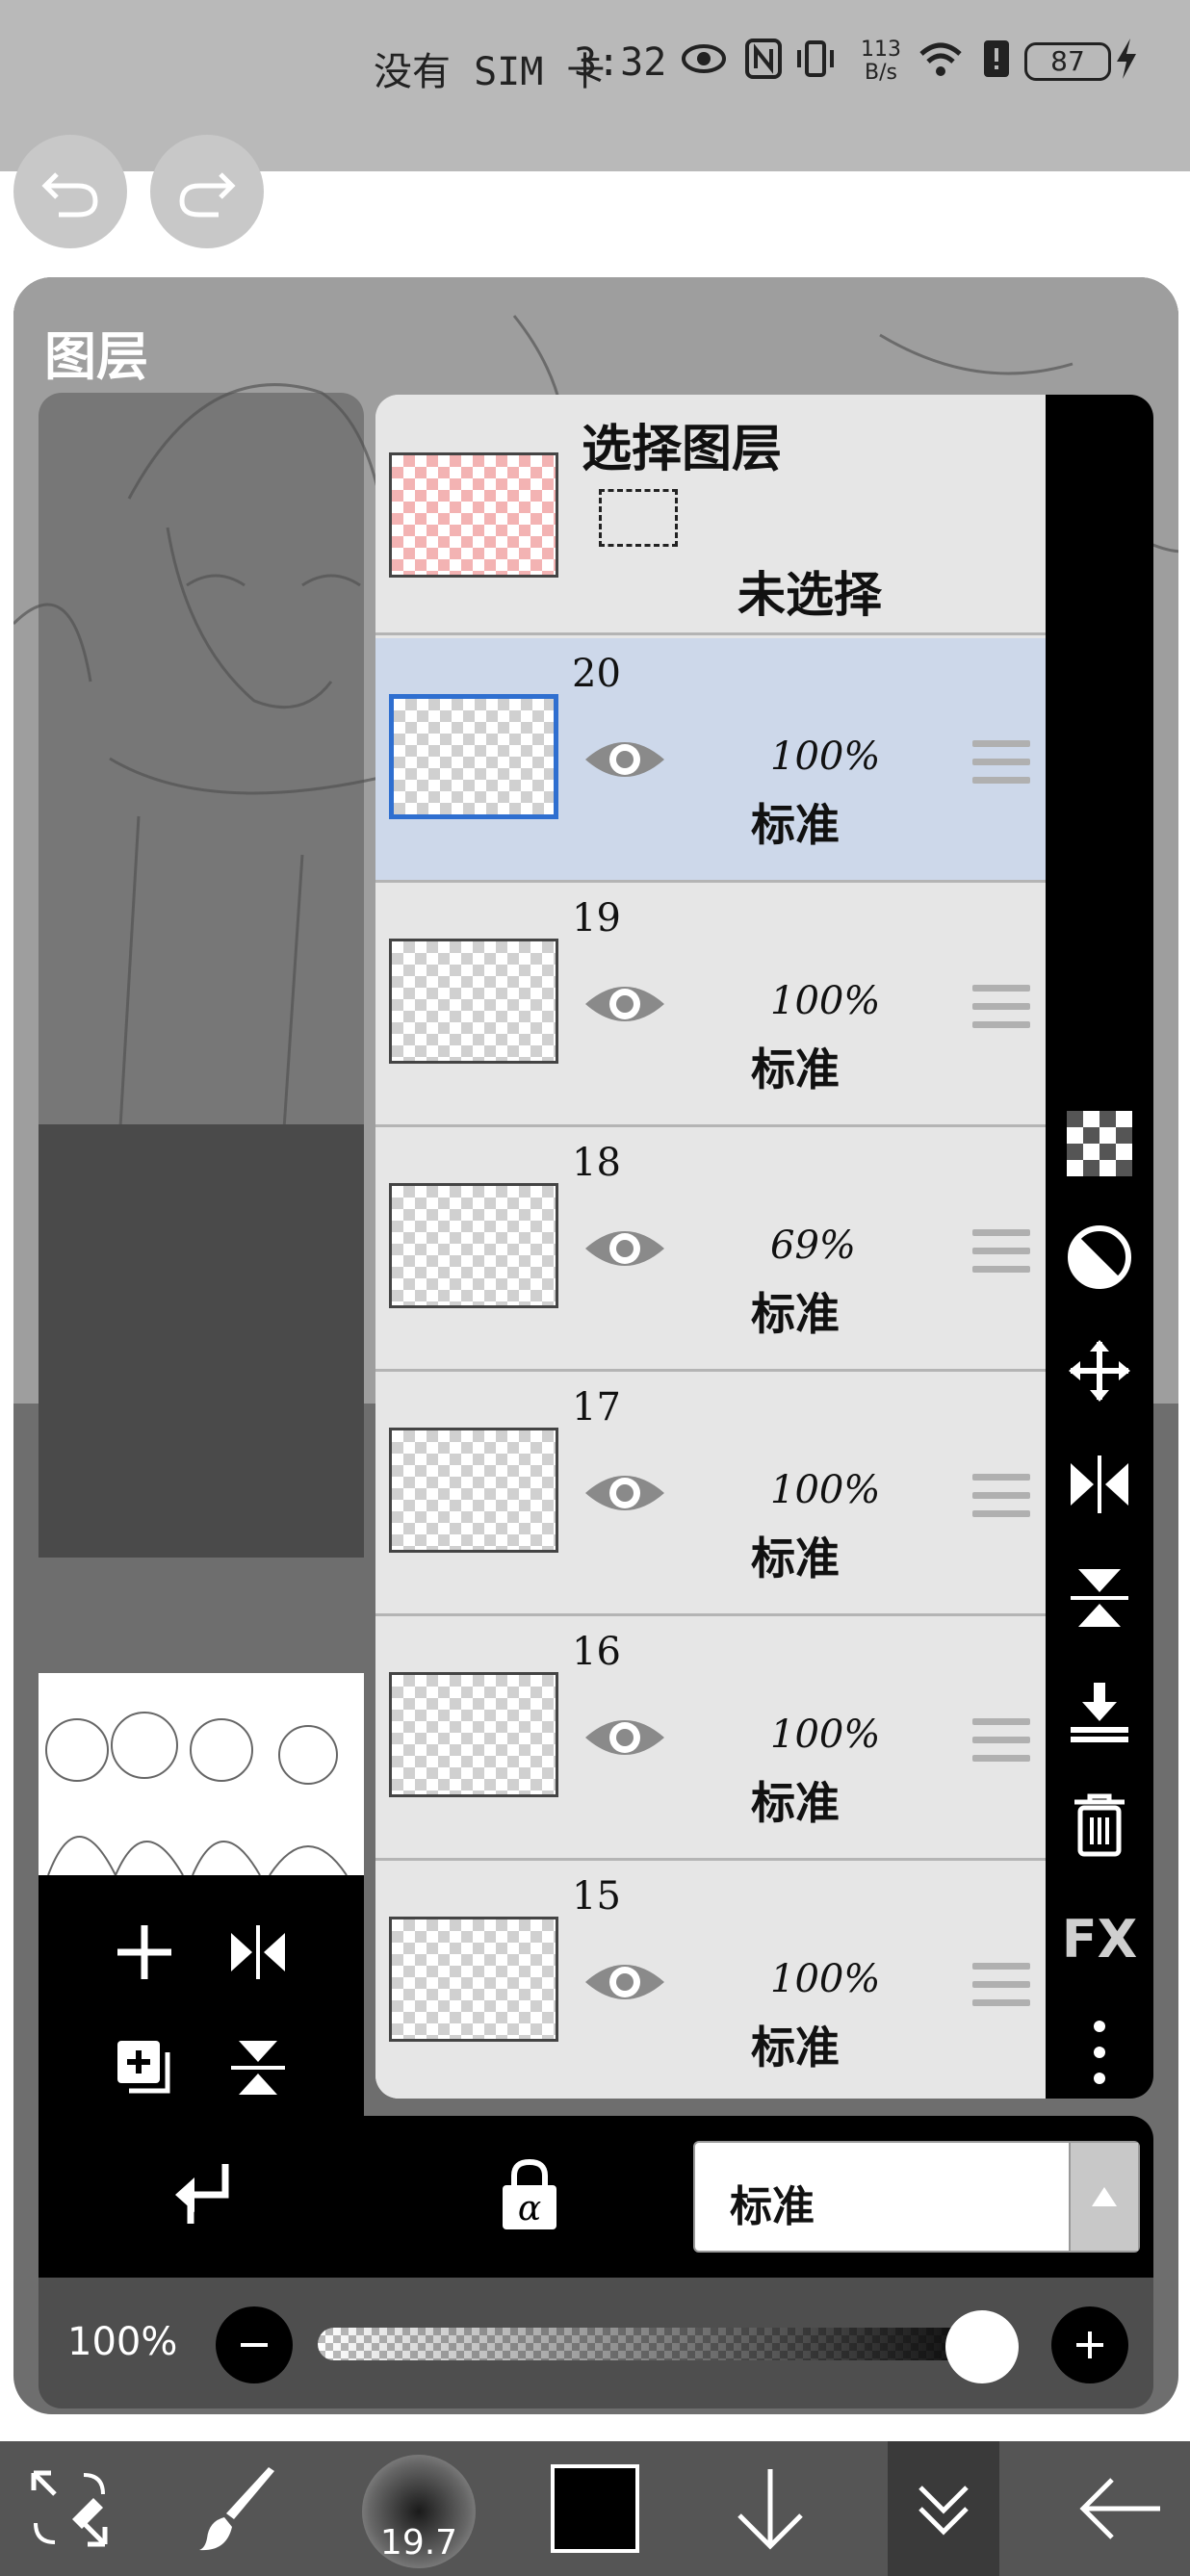 The height and width of the screenshot is (2576, 1190). I want to click on move-layer-button, so click(1100, 1370).